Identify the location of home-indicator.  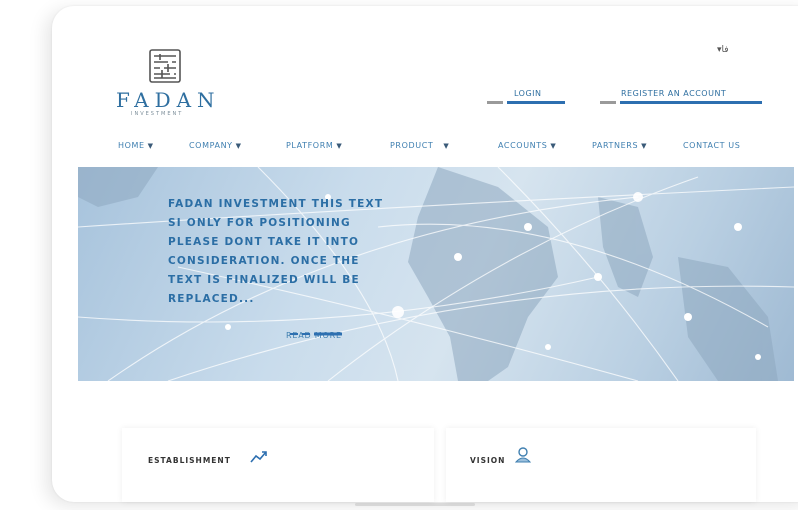
(415, 504).